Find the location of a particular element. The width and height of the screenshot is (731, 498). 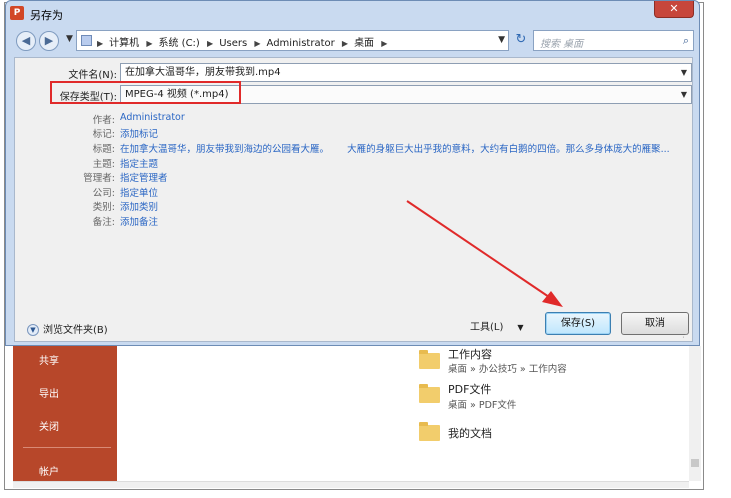

meta-company-value: 指定单位 is located at coordinates (139, 192).